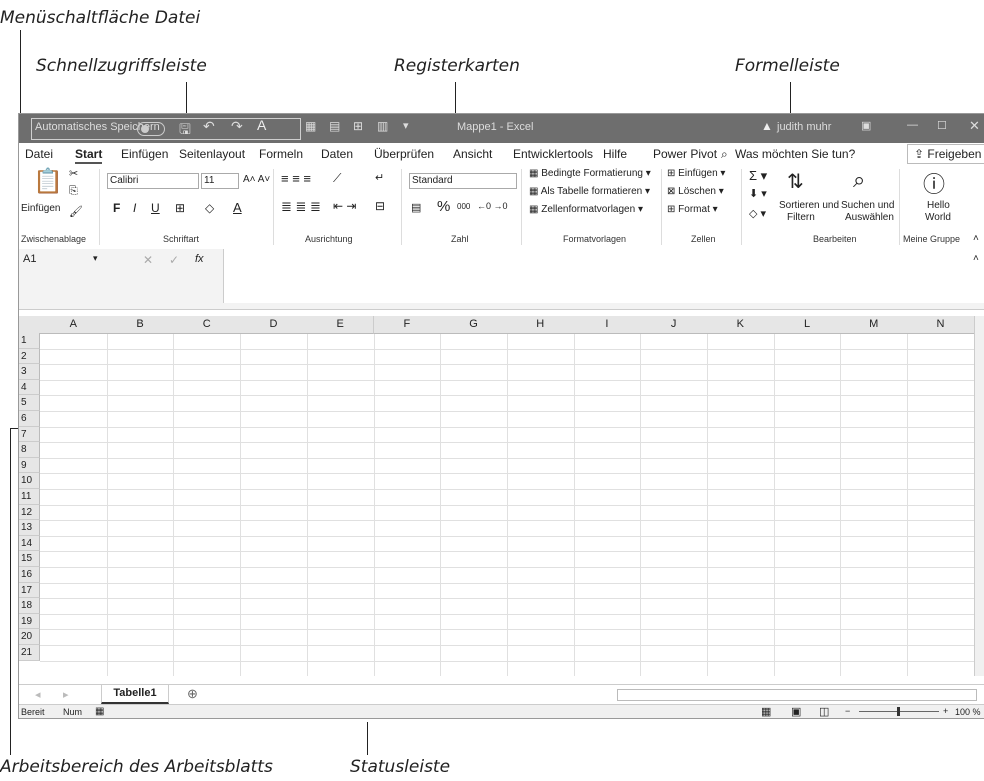 The height and width of the screenshot is (781, 984). I want to click on decimal-buttons: ←0 →0, so click(492, 206).